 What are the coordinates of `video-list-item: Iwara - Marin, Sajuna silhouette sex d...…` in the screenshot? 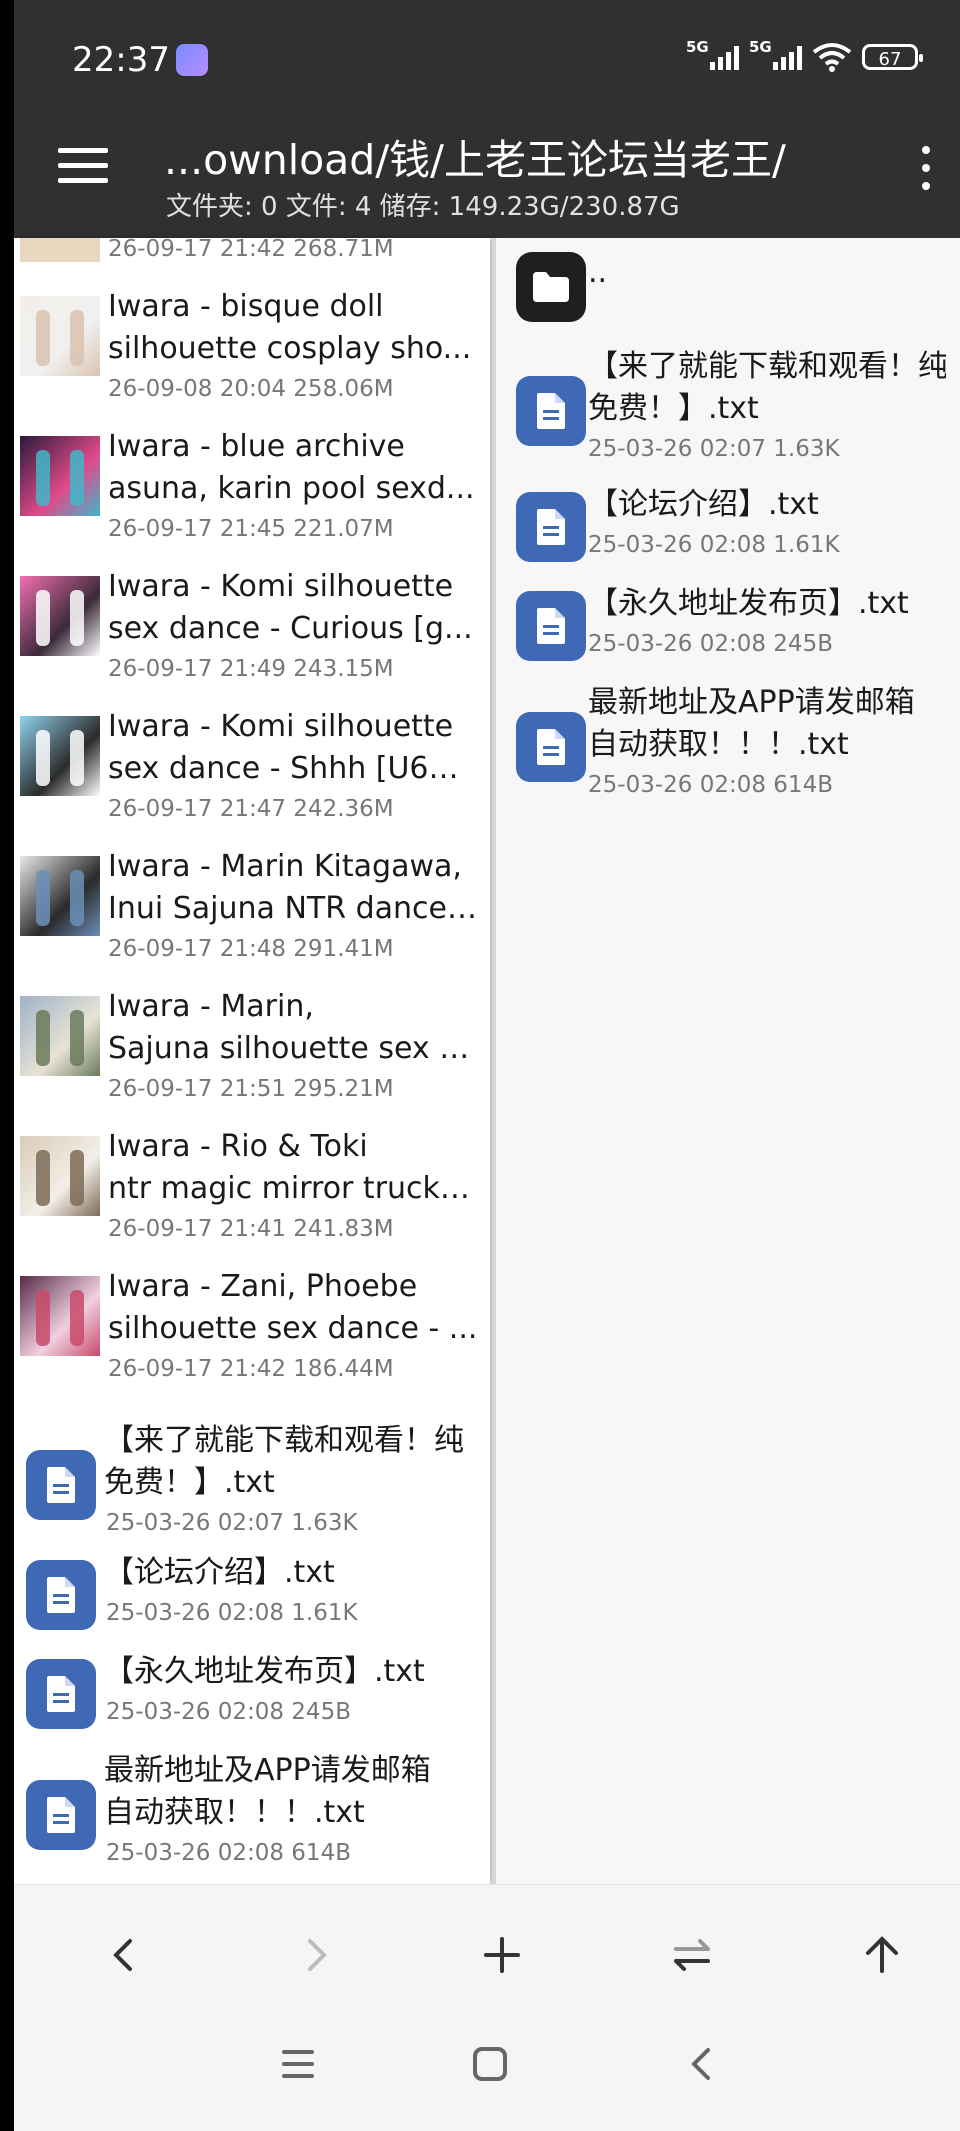 It's located at (252, 1051).